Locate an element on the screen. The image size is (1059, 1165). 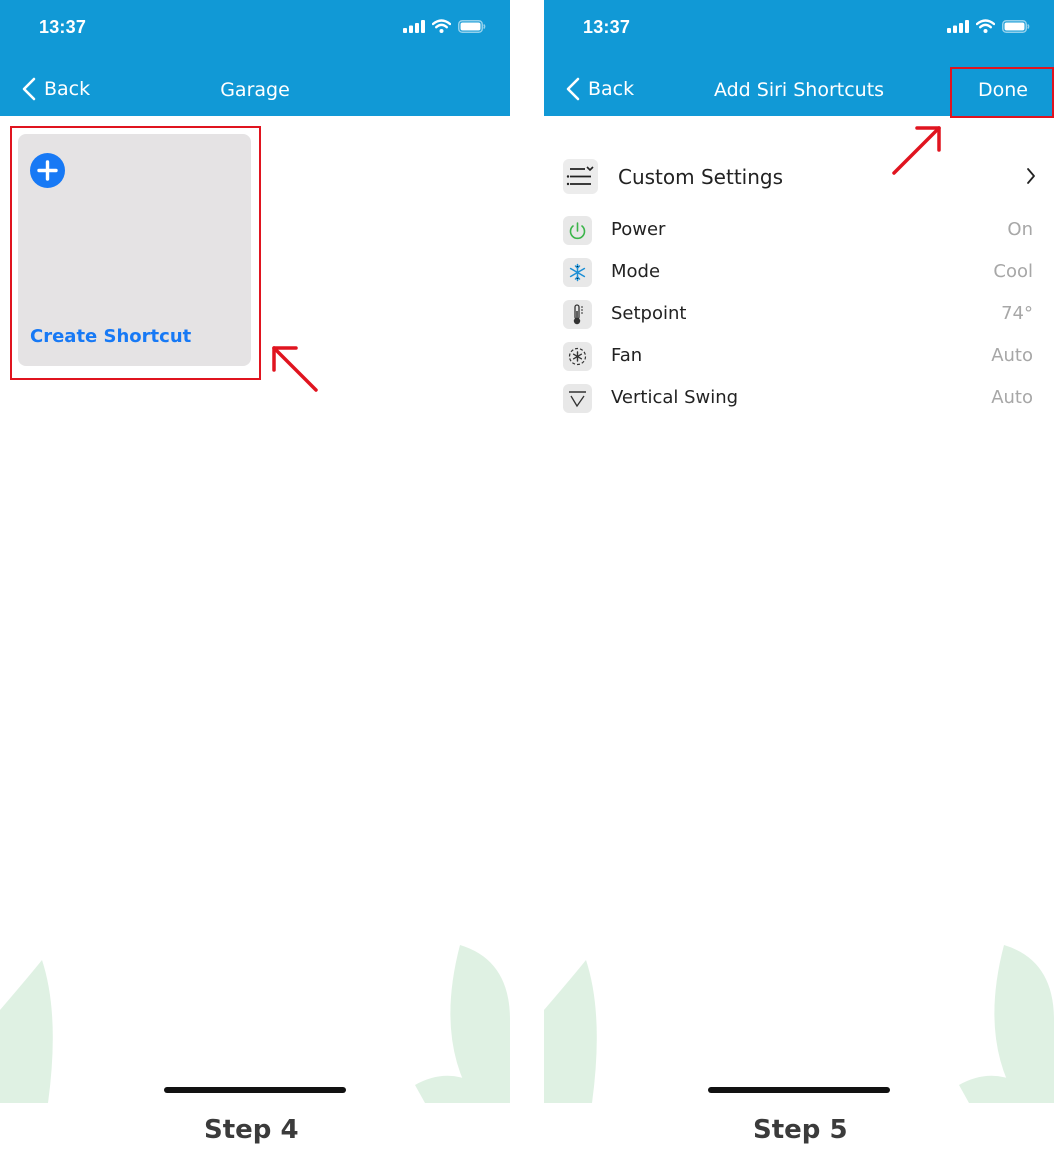
setting-value: On is located at coordinates (1020, 229).